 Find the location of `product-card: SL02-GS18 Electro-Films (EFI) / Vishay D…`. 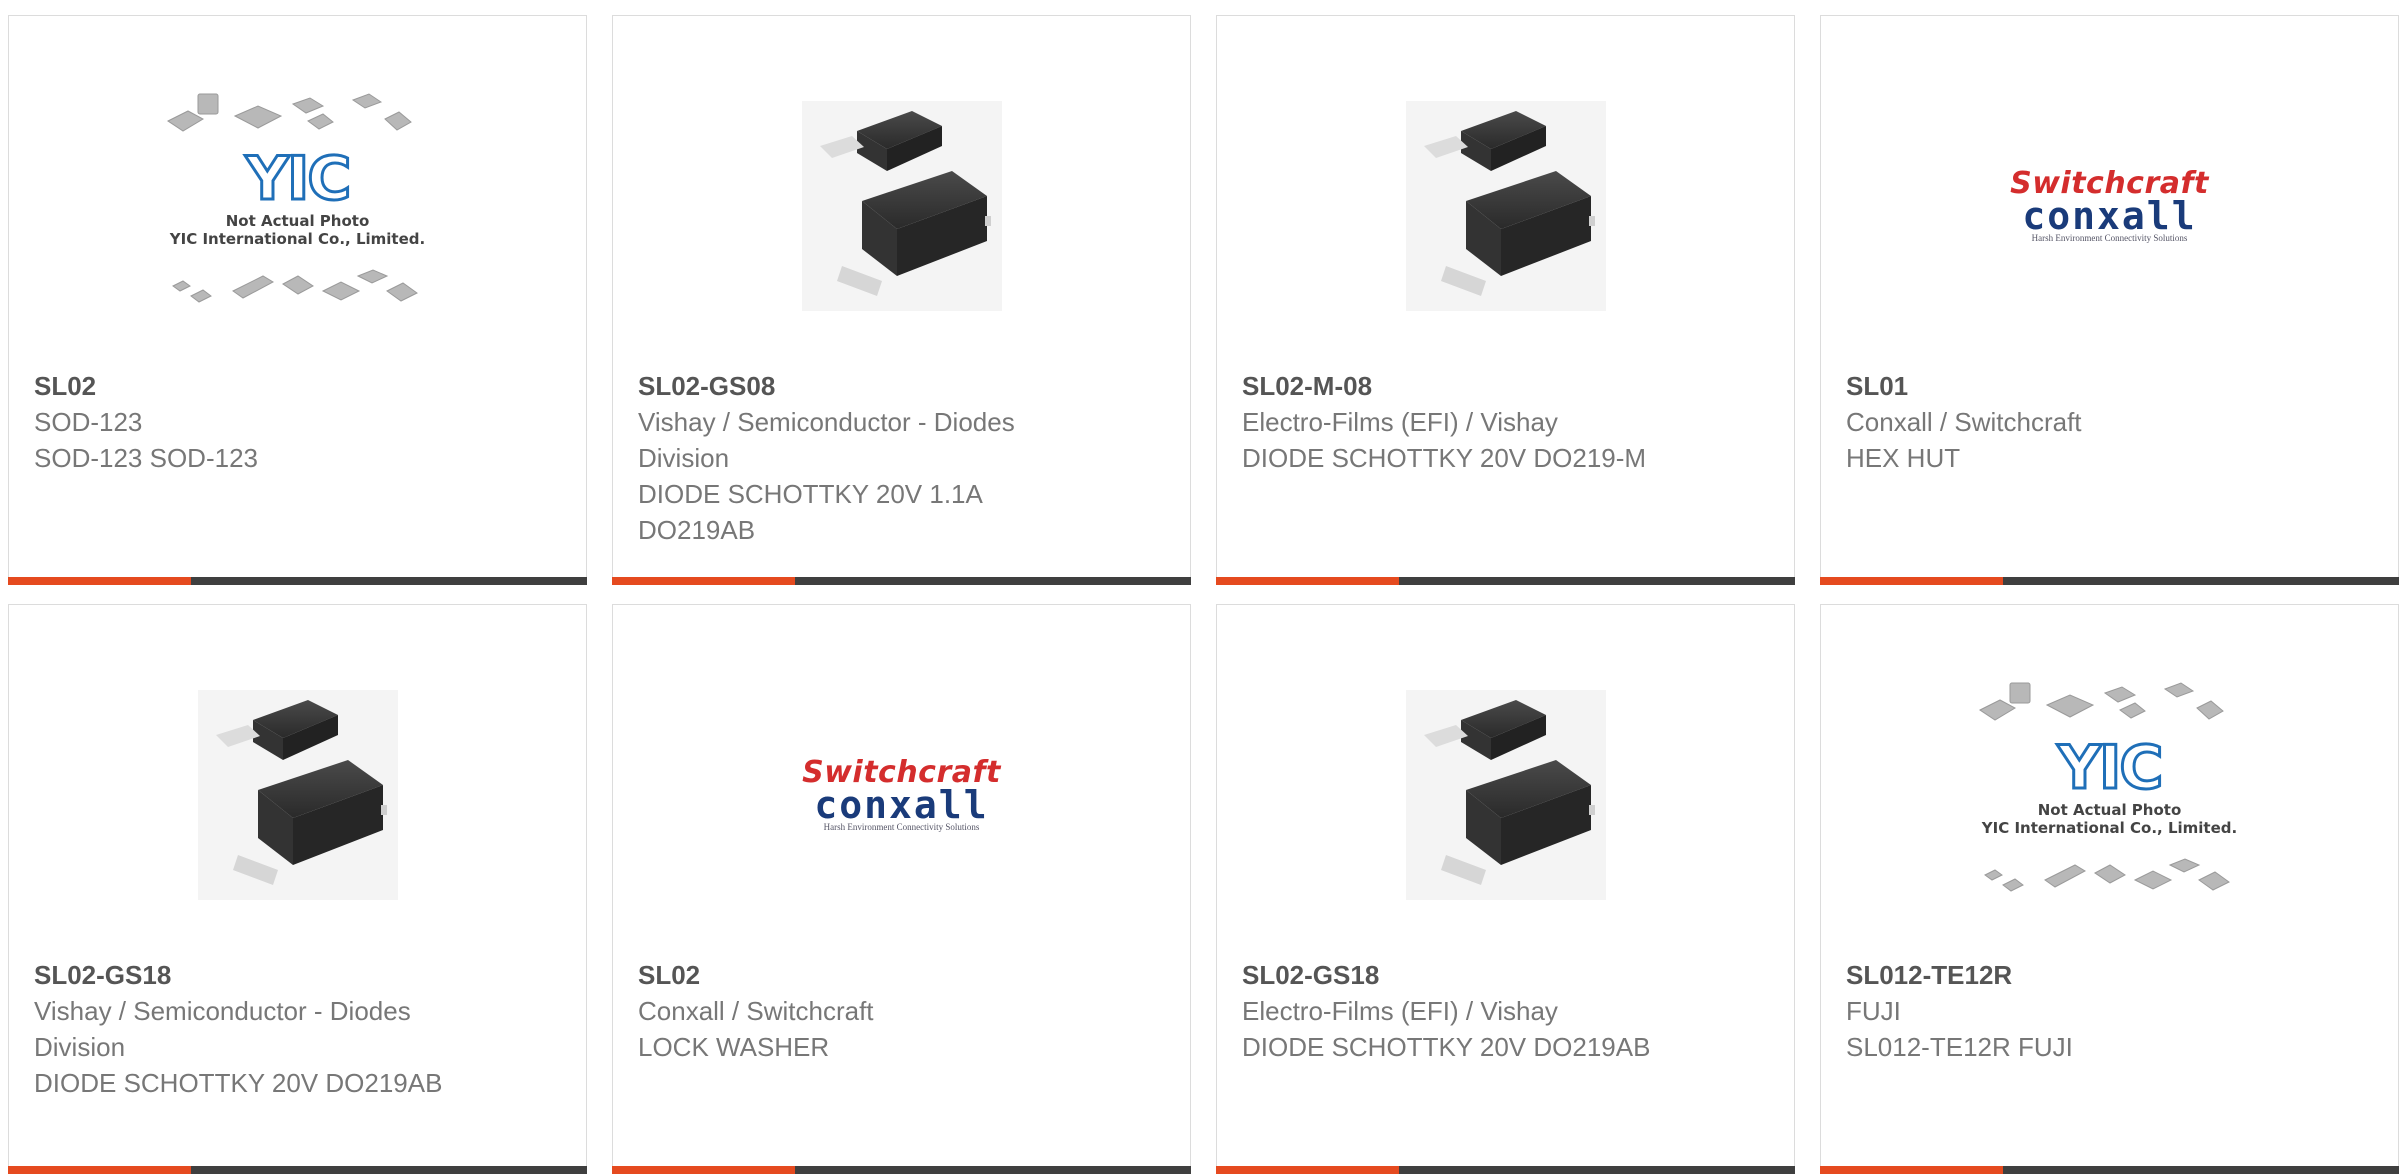

product-card: SL02-GS18 Electro-Films (EFI) / Vishay D… is located at coordinates (1505, 889).